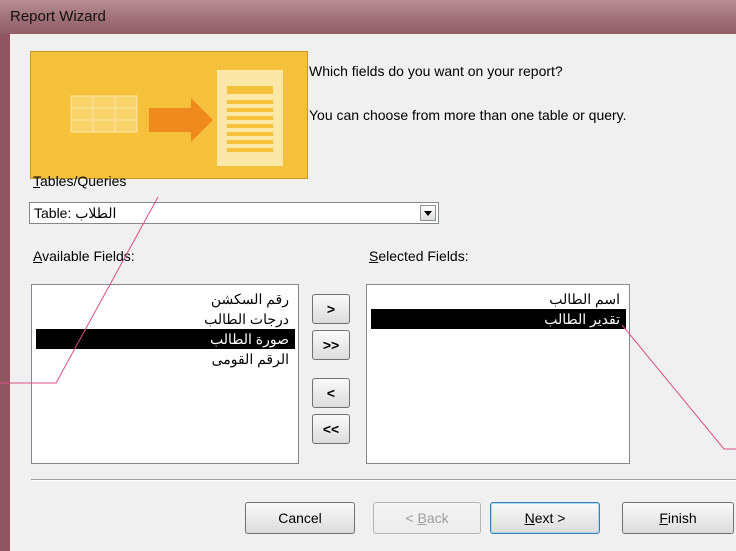  Describe the element at coordinates (80, 181) in the screenshot. I see `tables-queries-label: Tables/Queries` at that location.